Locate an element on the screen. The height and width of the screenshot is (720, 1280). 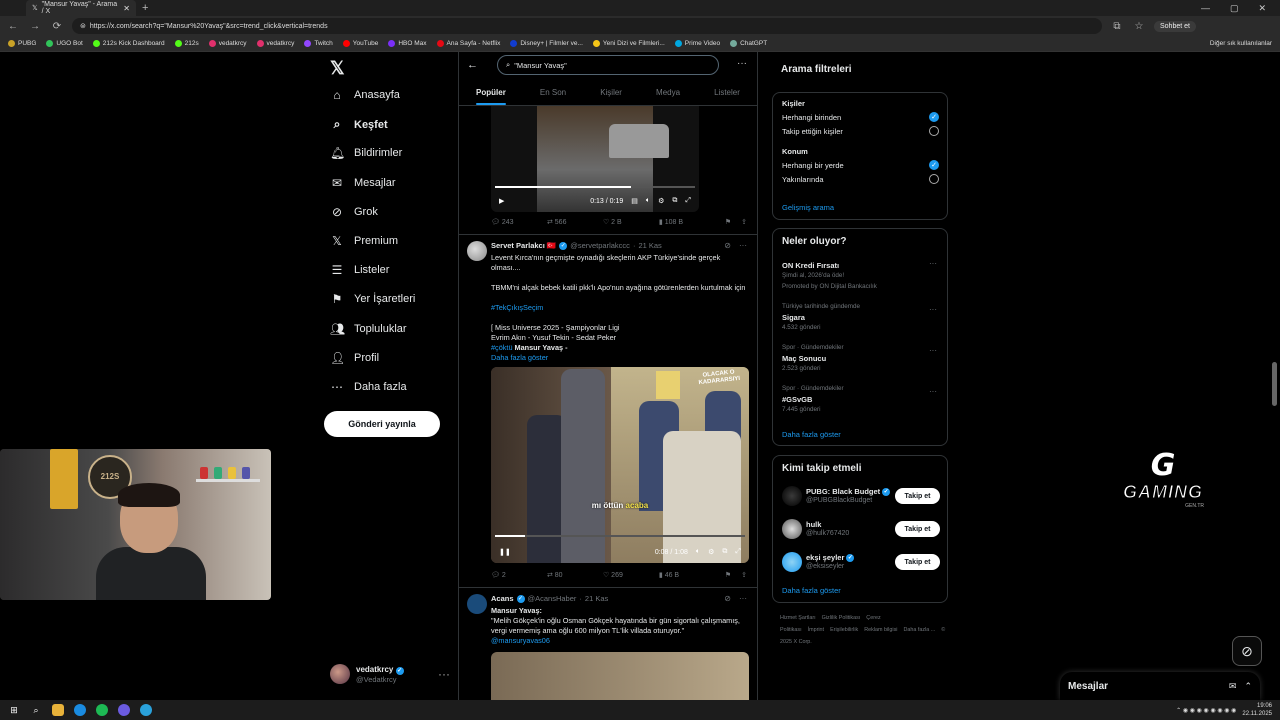
nav-item-6: ☰ Listeler is located at coordinates (360, 270).